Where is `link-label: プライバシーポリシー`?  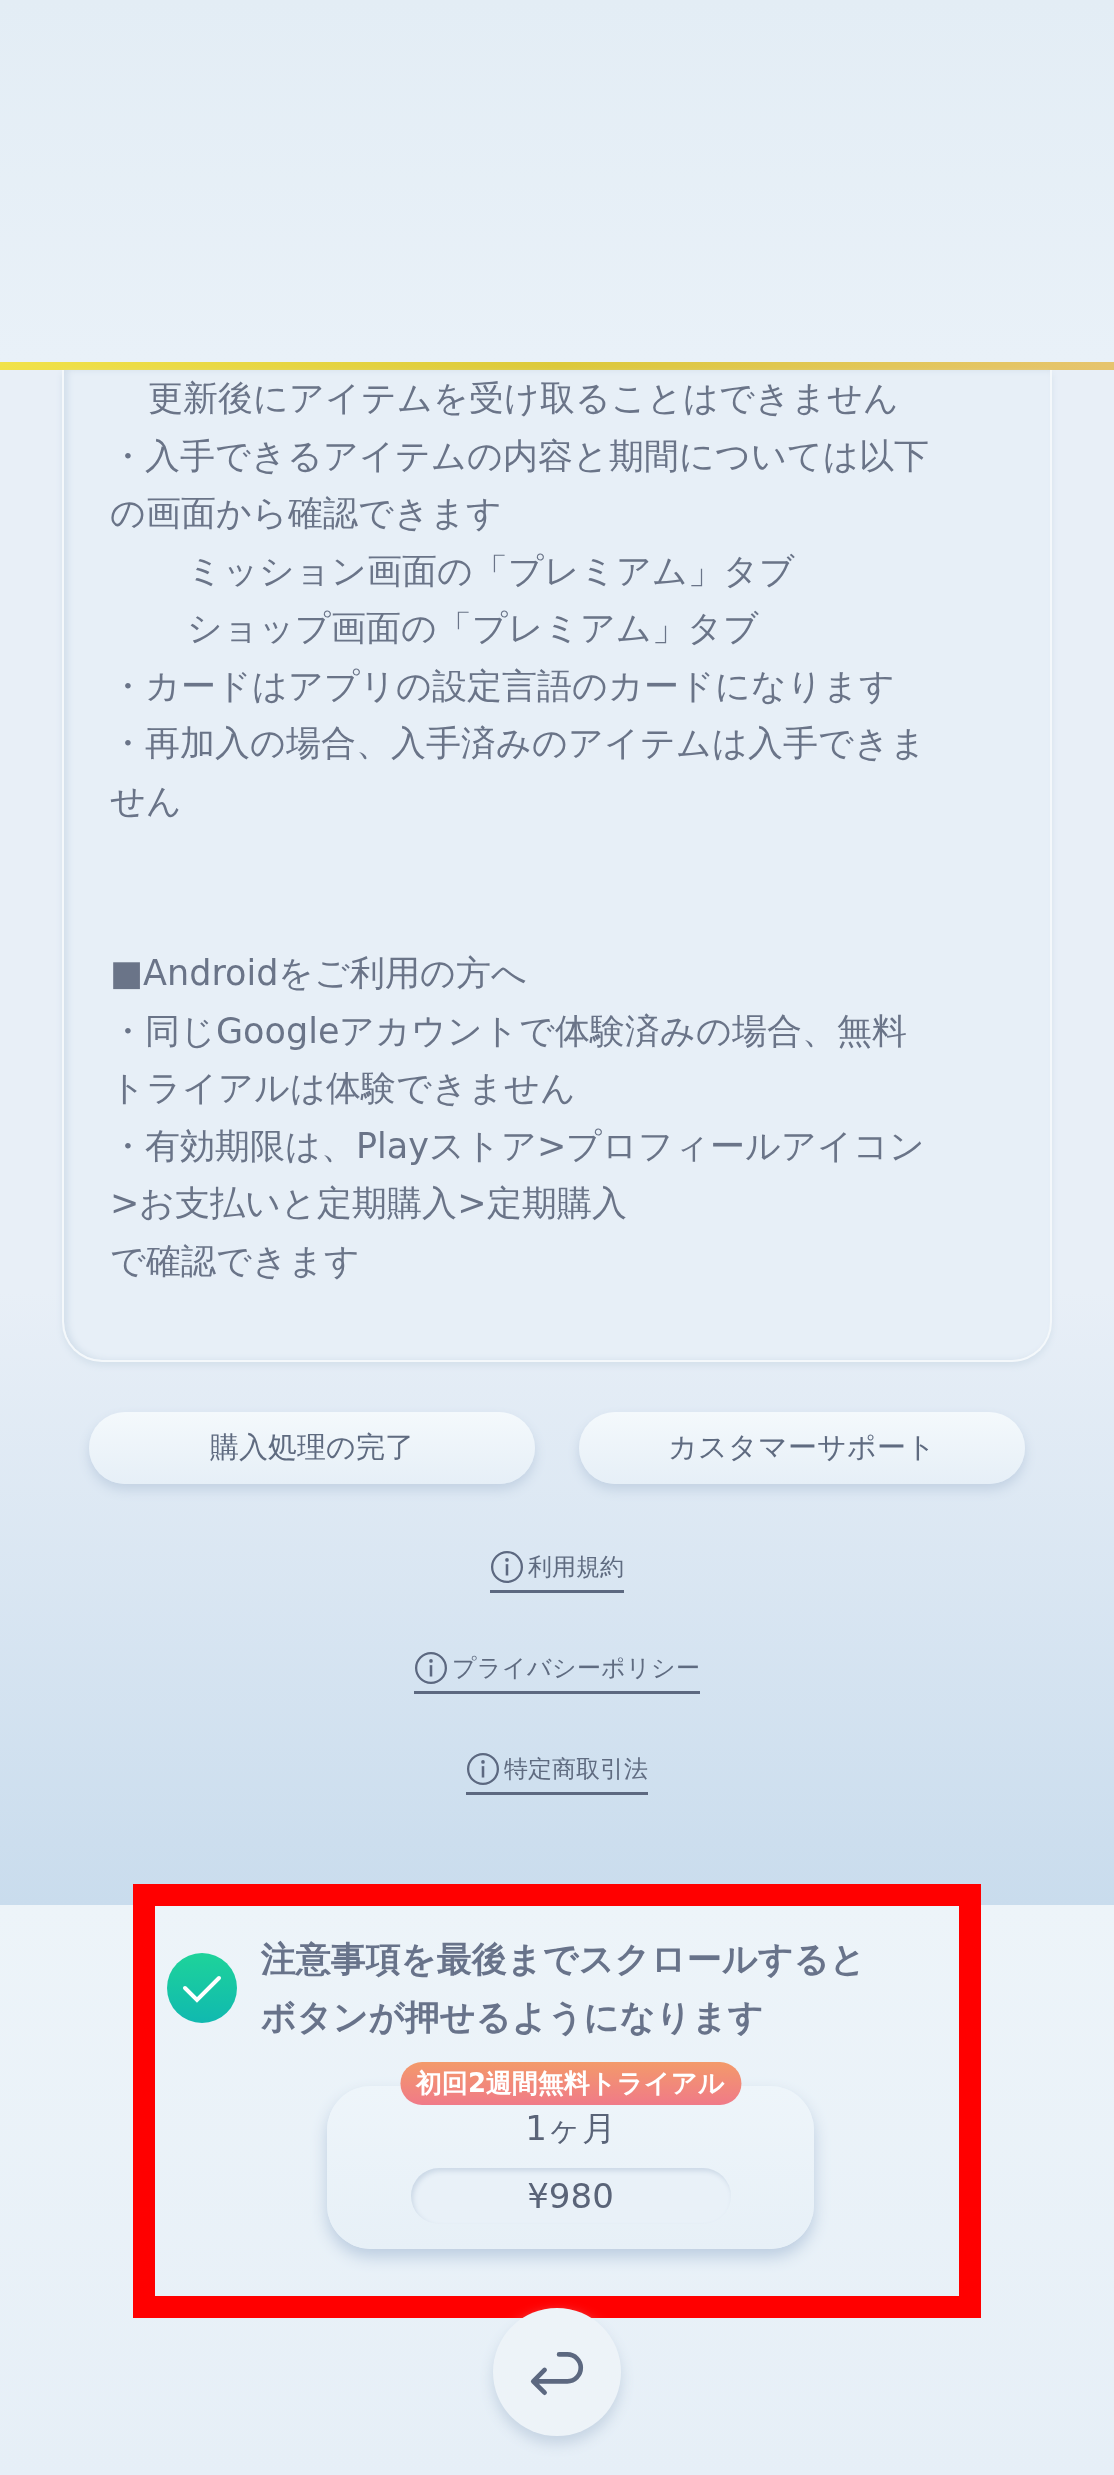
link-label: プライバシーポリシー is located at coordinates (576, 1668).